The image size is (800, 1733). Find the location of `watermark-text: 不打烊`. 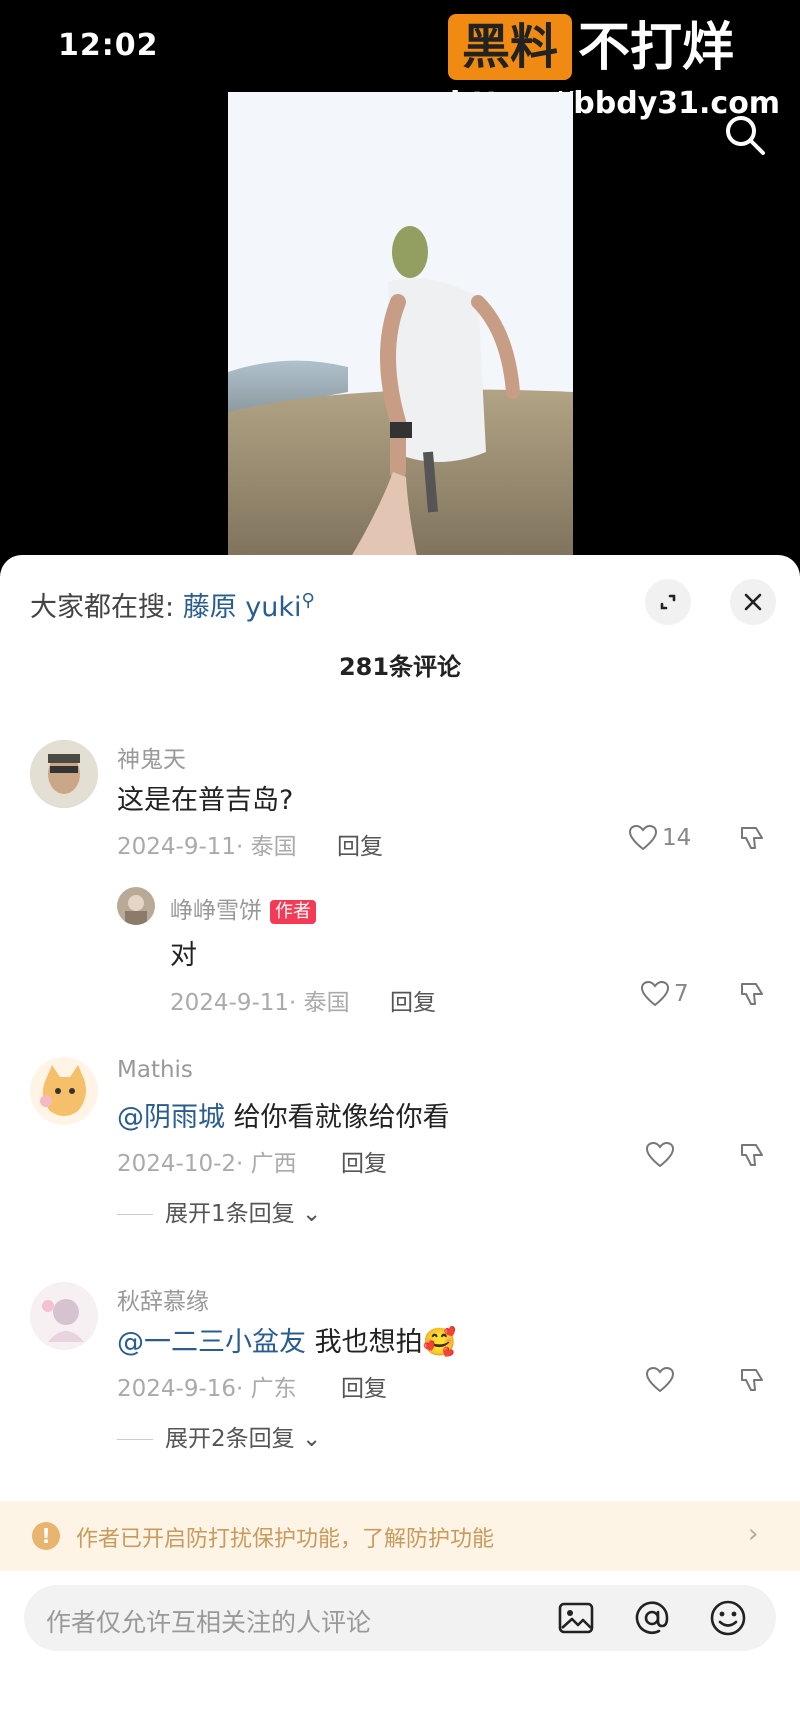

watermark-text: 不打烊 is located at coordinates (656, 48).